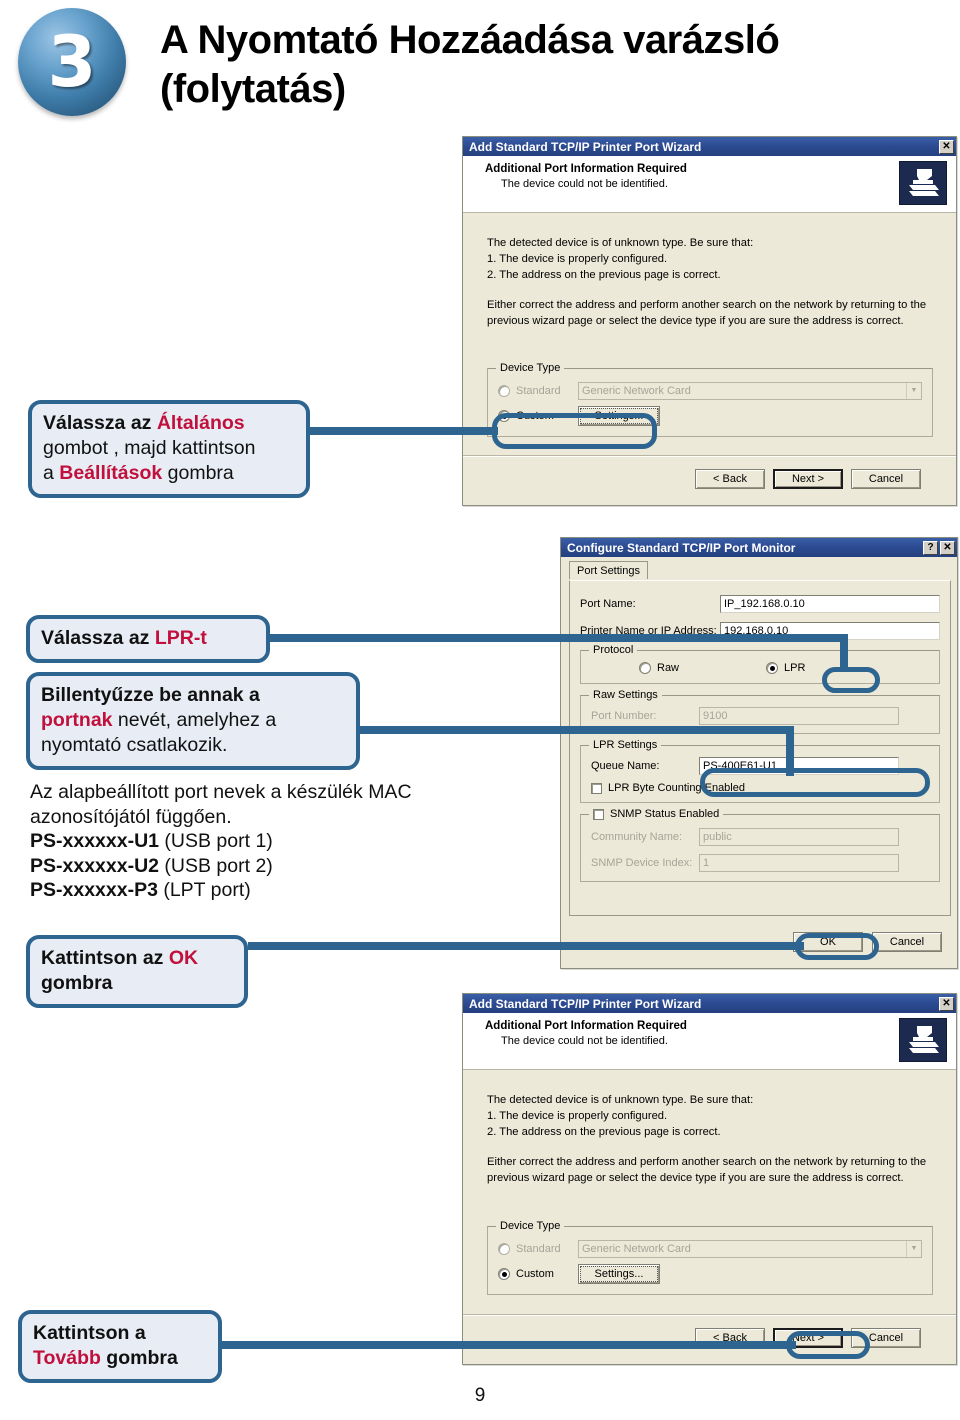  Describe the element at coordinates (67, 1358) in the screenshot. I see `callout-seg2-highlight: Tovább` at that location.